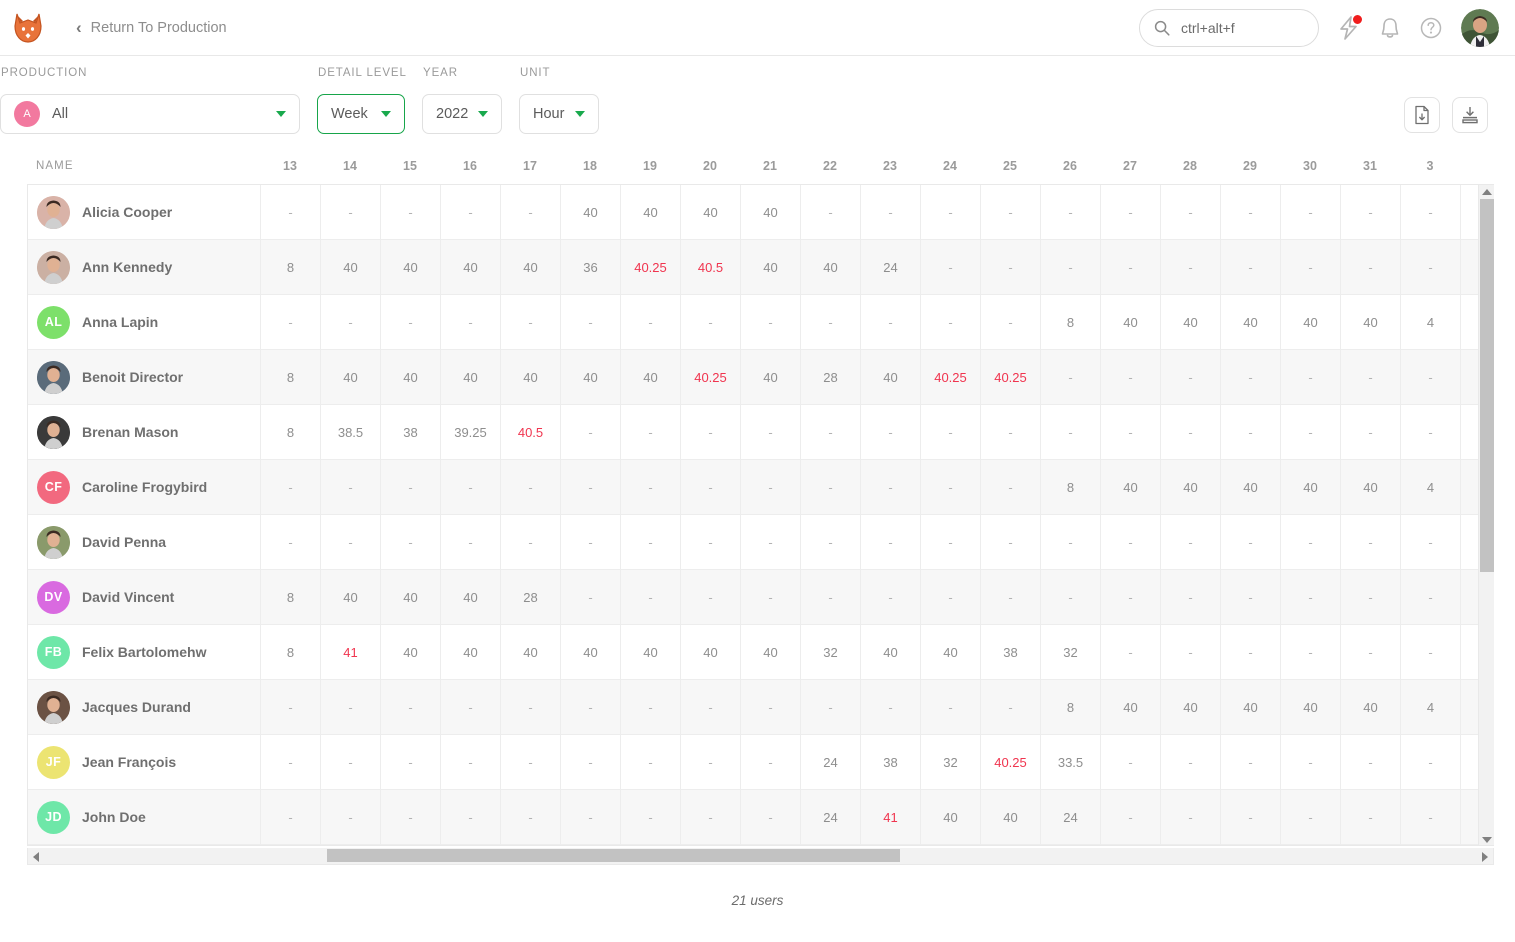 This screenshot has width=1515, height=942. I want to click on table-row: AL Anna Lapin - - - - - - - - - - - - -8 40 40 40 40 40 4, so click(761, 322).